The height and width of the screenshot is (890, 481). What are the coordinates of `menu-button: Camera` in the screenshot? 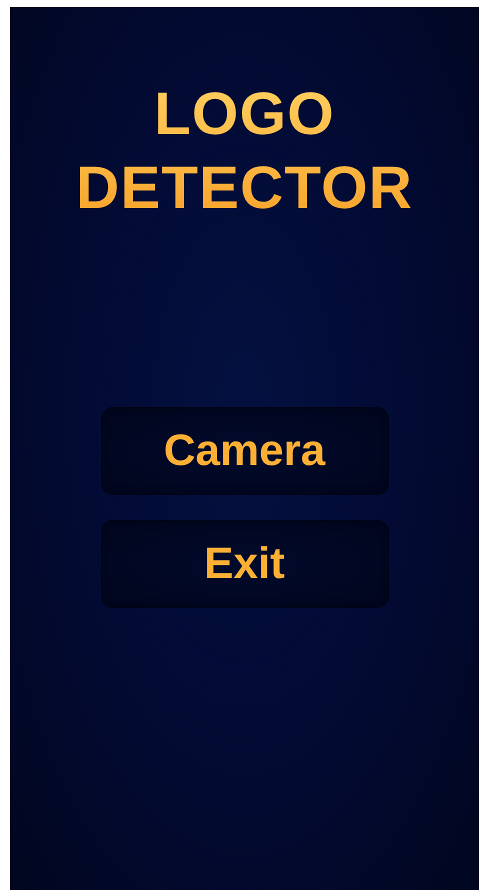 It's located at (244, 451).